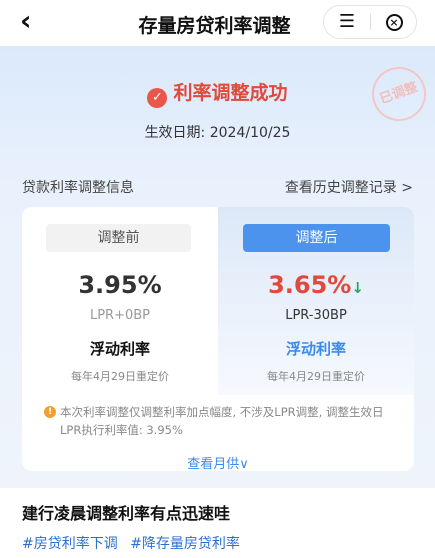 The image size is (435, 558). What do you see at coordinates (310, 285) in the screenshot?
I see `after-rate: 3.65%` at bounding box center [310, 285].